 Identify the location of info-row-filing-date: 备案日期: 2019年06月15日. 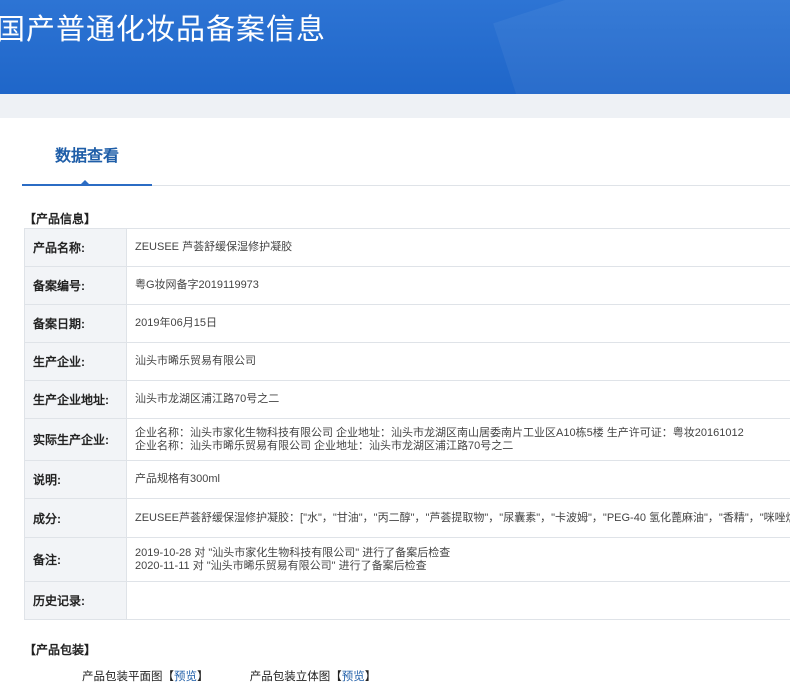
(407, 324).